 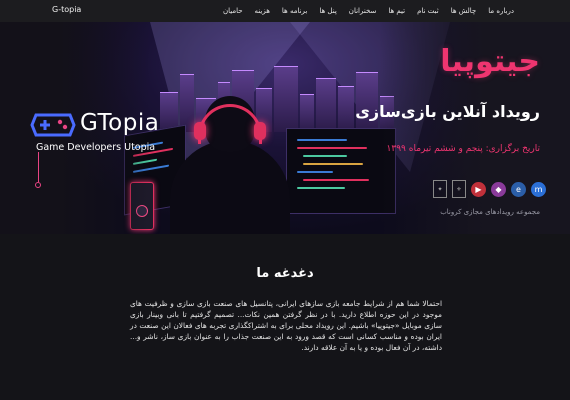 What do you see at coordinates (490, 212) in the screenshot?
I see `partners-caption: مجموعه رویدادهای مجازی کرونا‌ب` at bounding box center [490, 212].